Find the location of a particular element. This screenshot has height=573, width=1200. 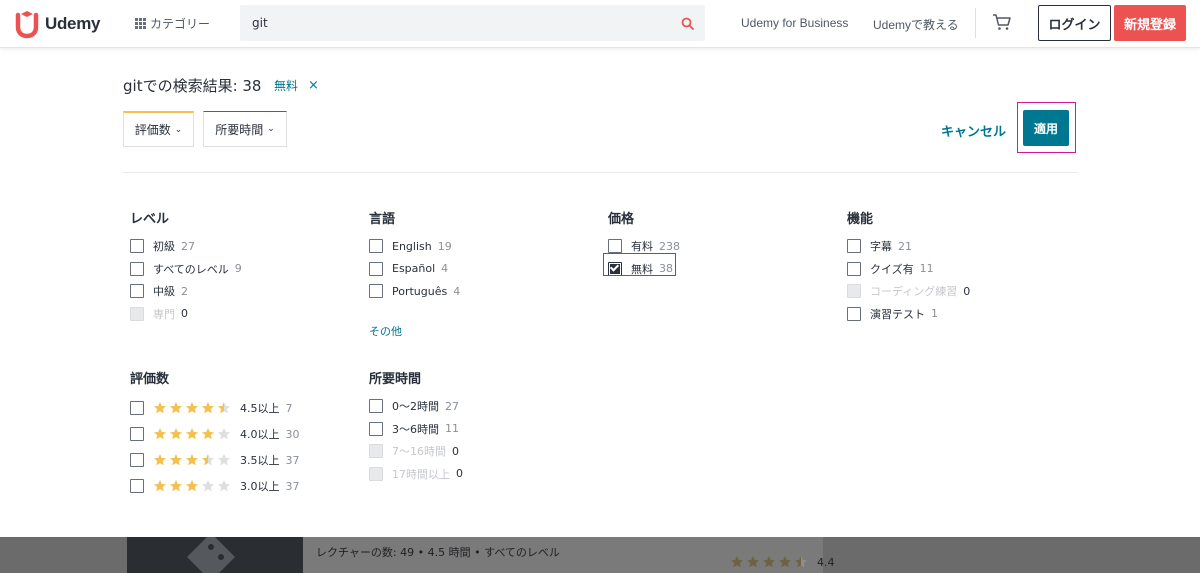

option-label: 0〜2時間 is located at coordinates (415, 407).